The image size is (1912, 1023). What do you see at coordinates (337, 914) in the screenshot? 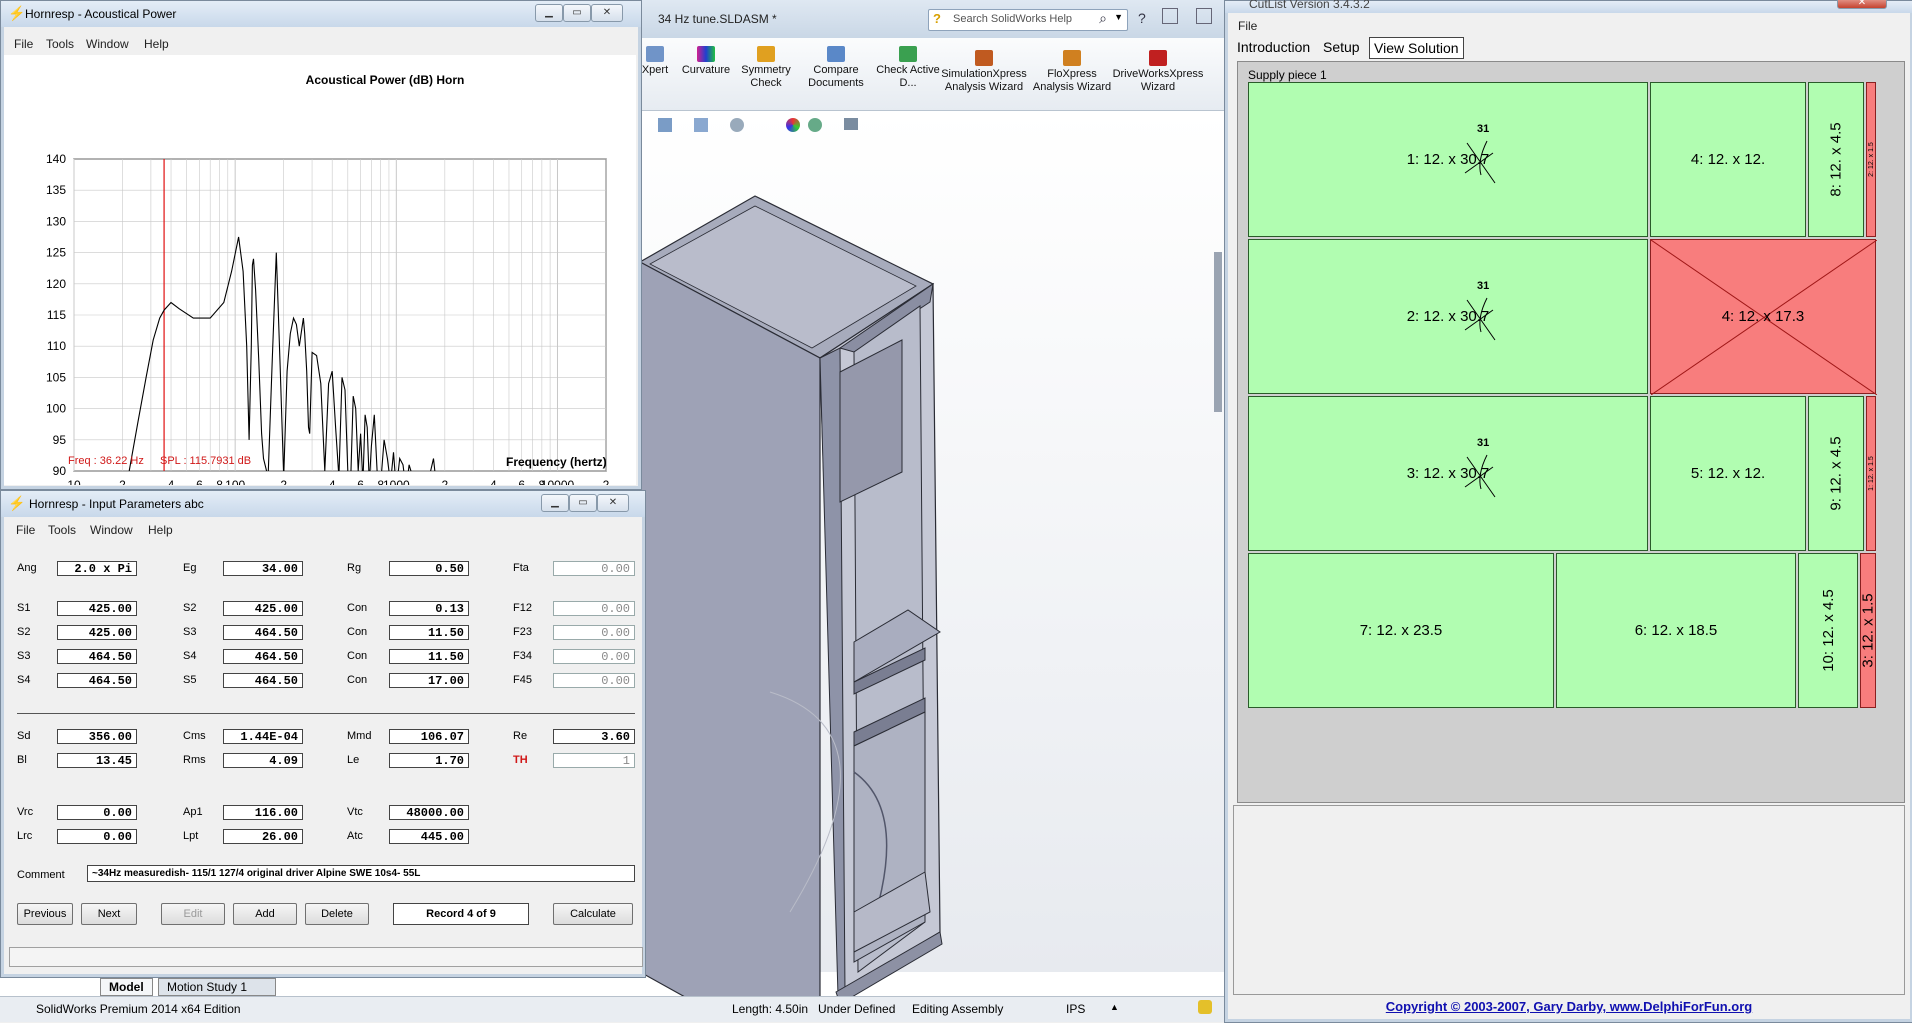
I see `delete-button: Delete` at bounding box center [337, 914].